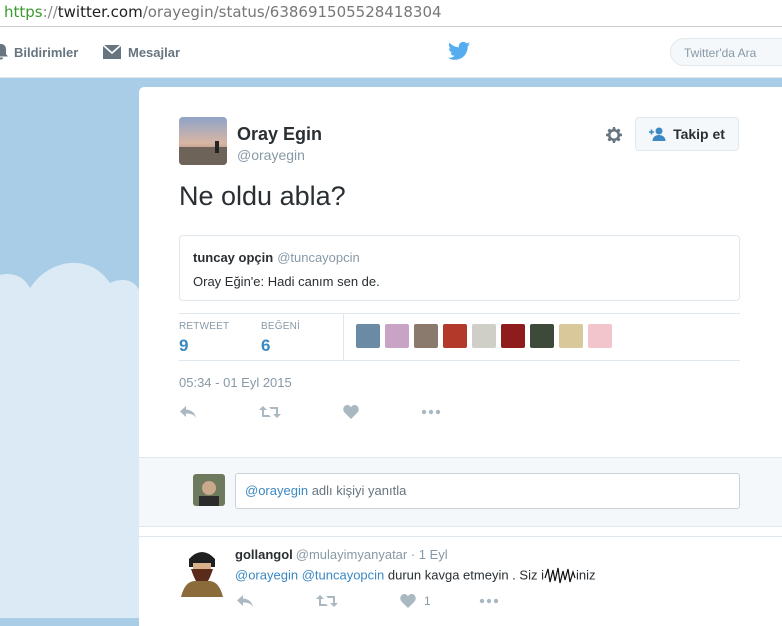  Describe the element at coordinates (4, 52) in the screenshot. I see `bell-icon` at that location.